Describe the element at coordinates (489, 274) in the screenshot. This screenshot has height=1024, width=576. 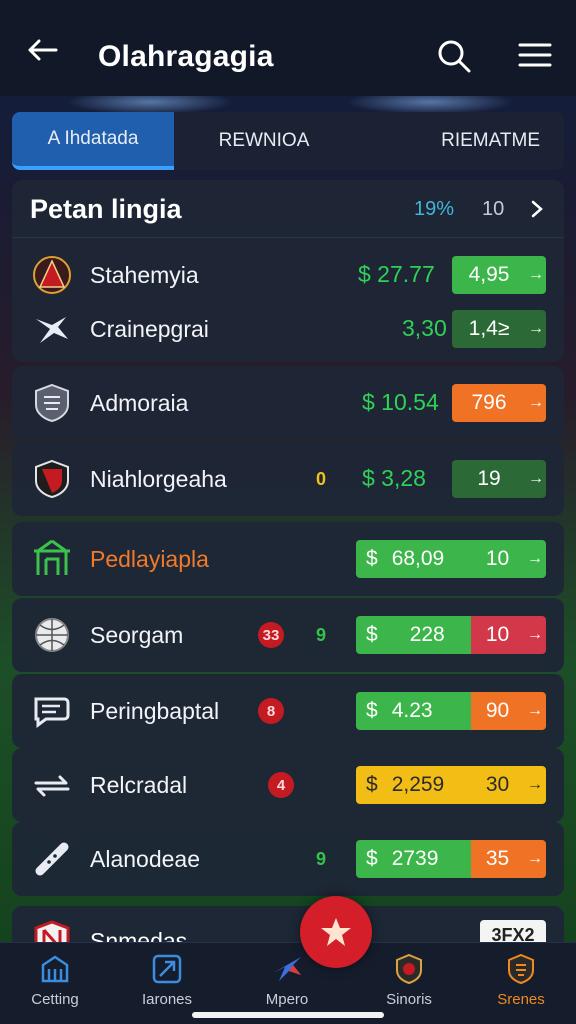
I see `odds-value: 4,95` at that location.